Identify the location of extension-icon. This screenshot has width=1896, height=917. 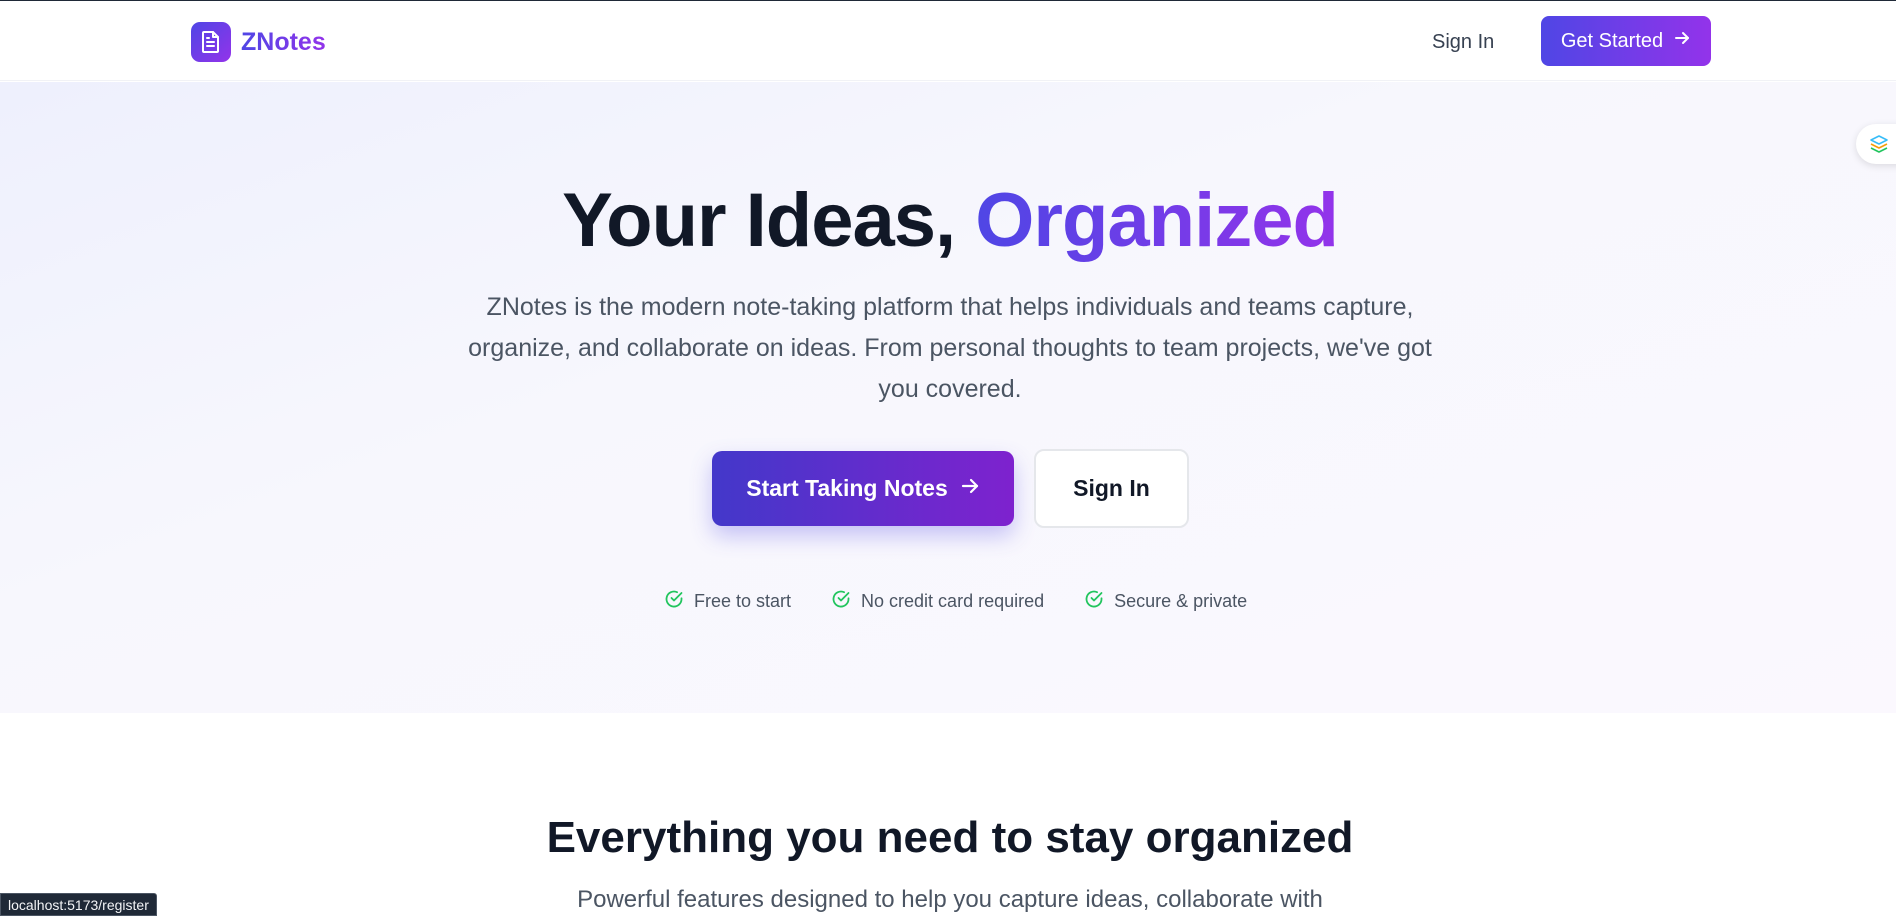
(1876, 144).